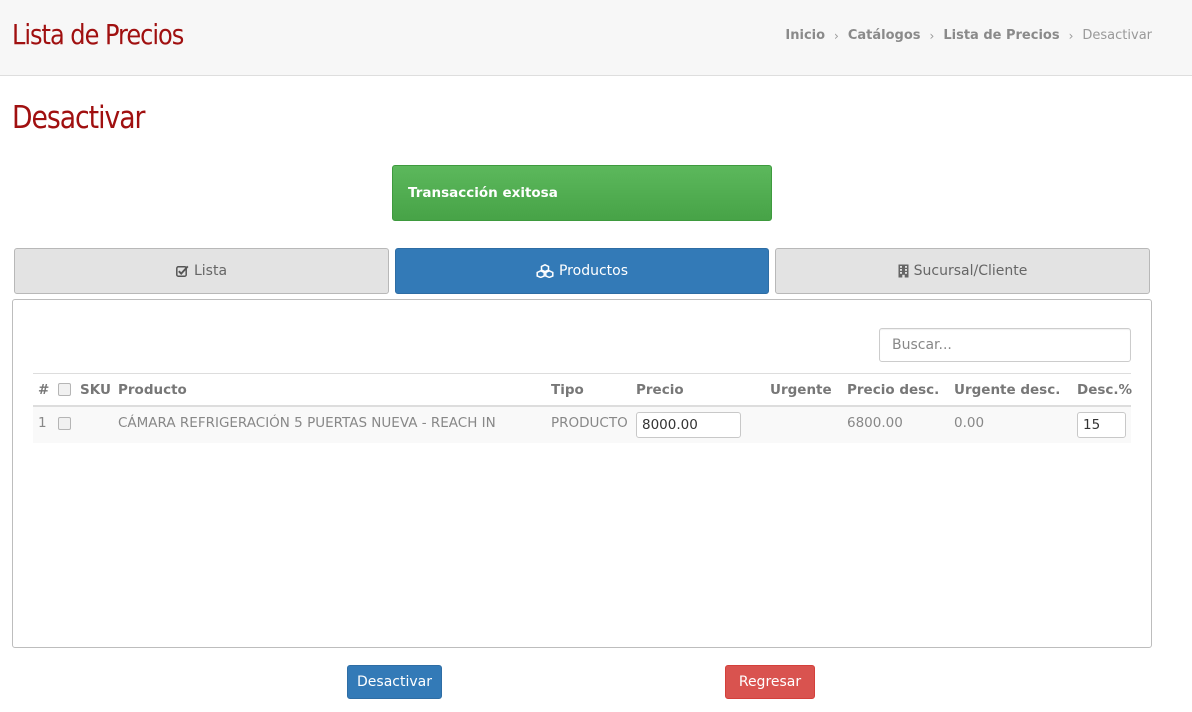 This screenshot has width=1192, height=712. Describe the element at coordinates (893, 390) in the screenshot. I see `column-header-precio-desc: Precio desc.` at that location.